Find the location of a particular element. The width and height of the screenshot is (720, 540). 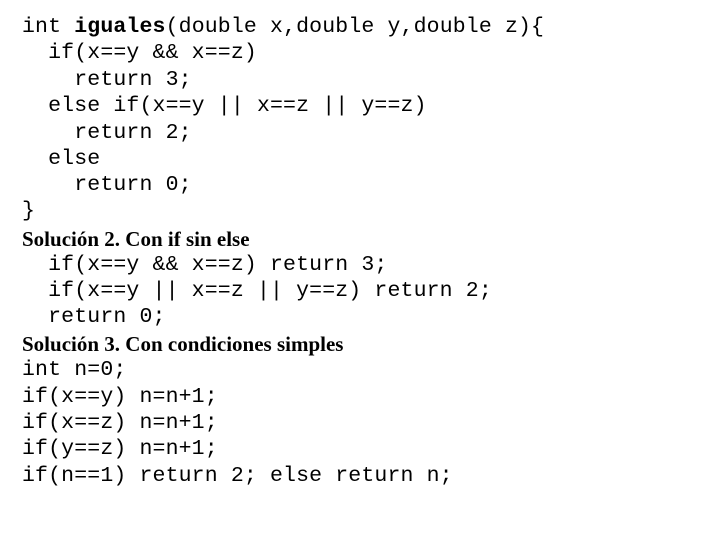

code-line: if(y==z) n=n+1; is located at coordinates (120, 449).